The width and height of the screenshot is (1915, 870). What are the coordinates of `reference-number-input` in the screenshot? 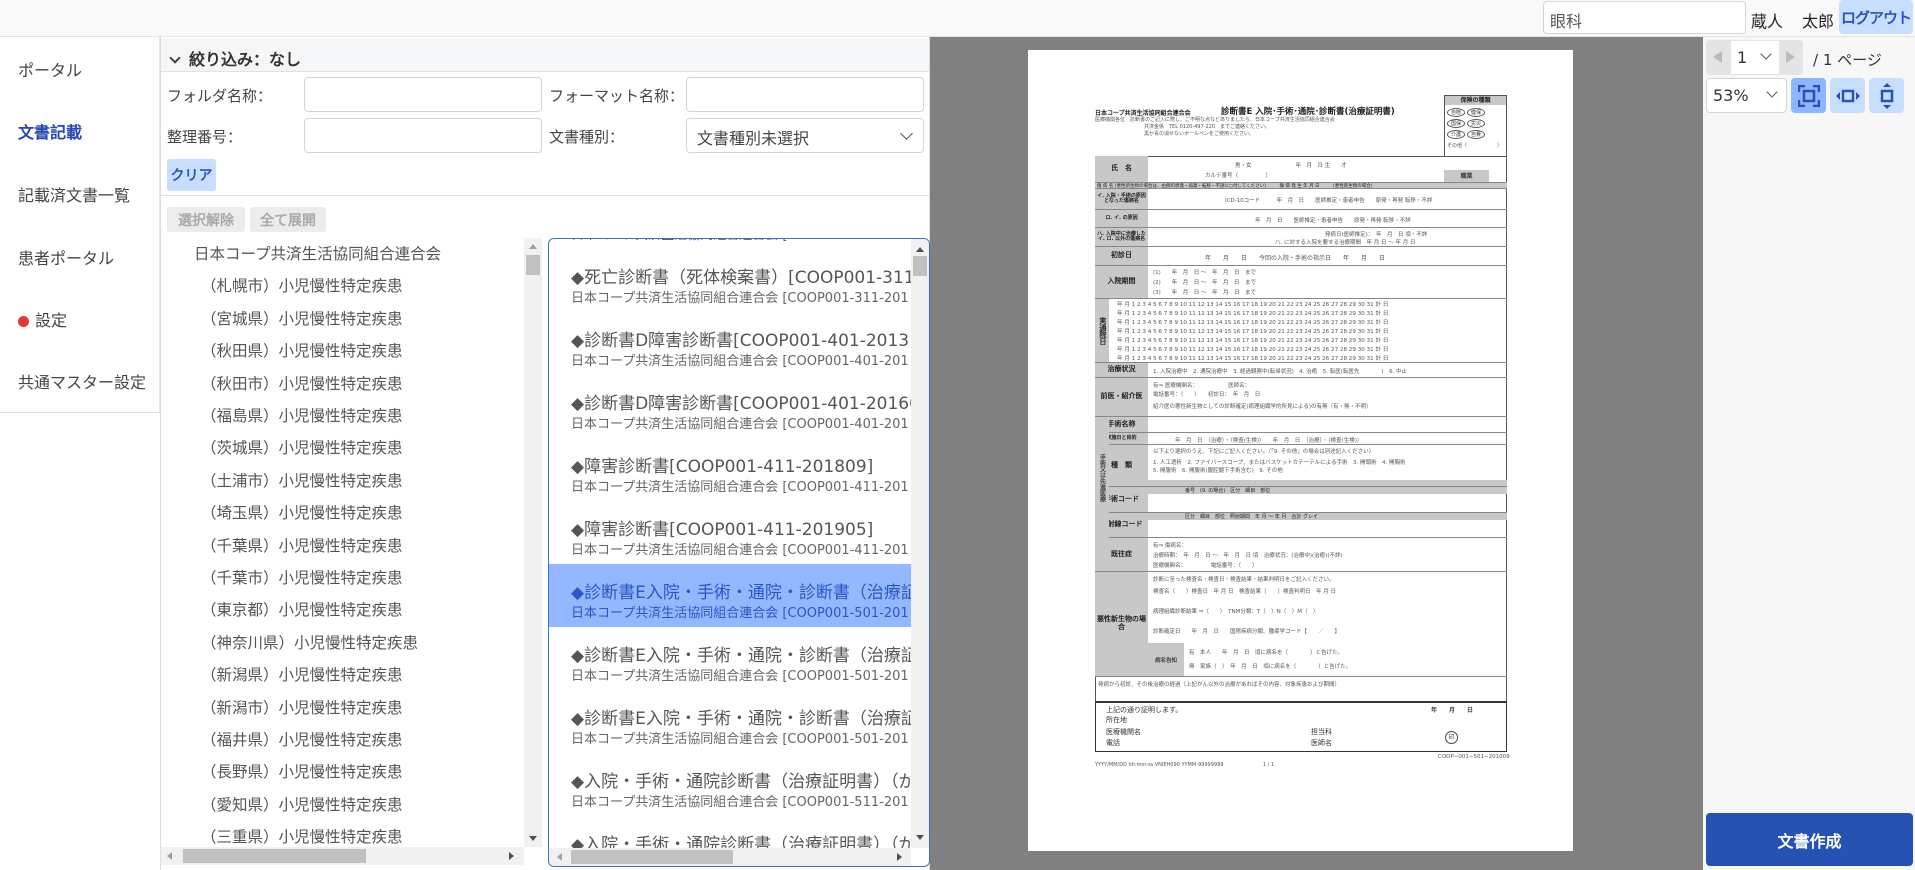 It's located at (423, 135).